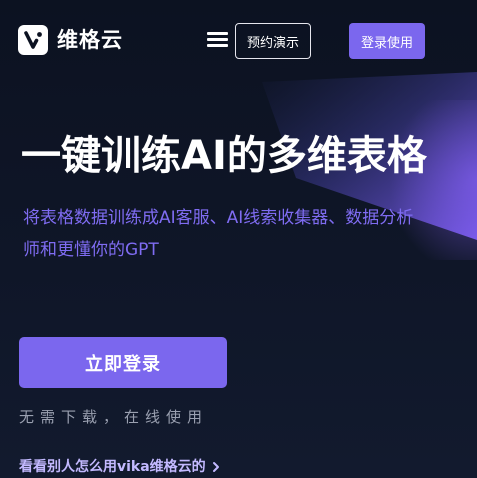 This screenshot has width=477, height=478. I want to click on no-download-note: 无需下载，在线使用, so click(114, 417).